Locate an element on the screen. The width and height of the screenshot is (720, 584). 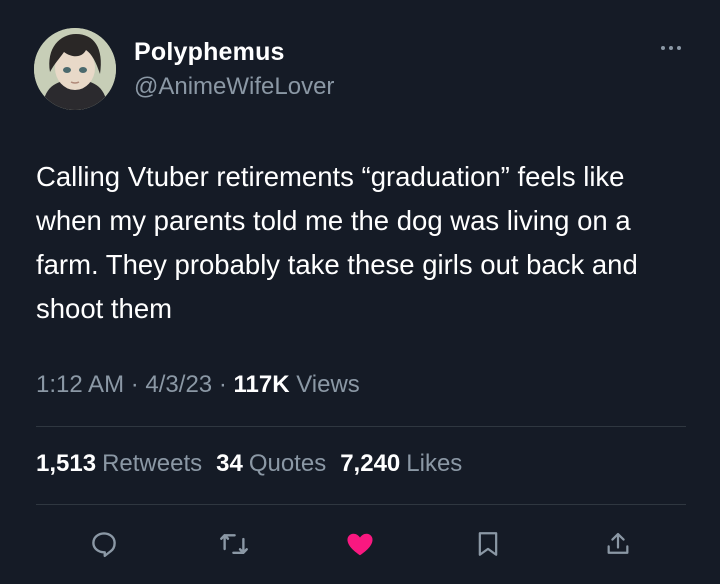
quotes-count: 34 is located at coordinates (229, 463).